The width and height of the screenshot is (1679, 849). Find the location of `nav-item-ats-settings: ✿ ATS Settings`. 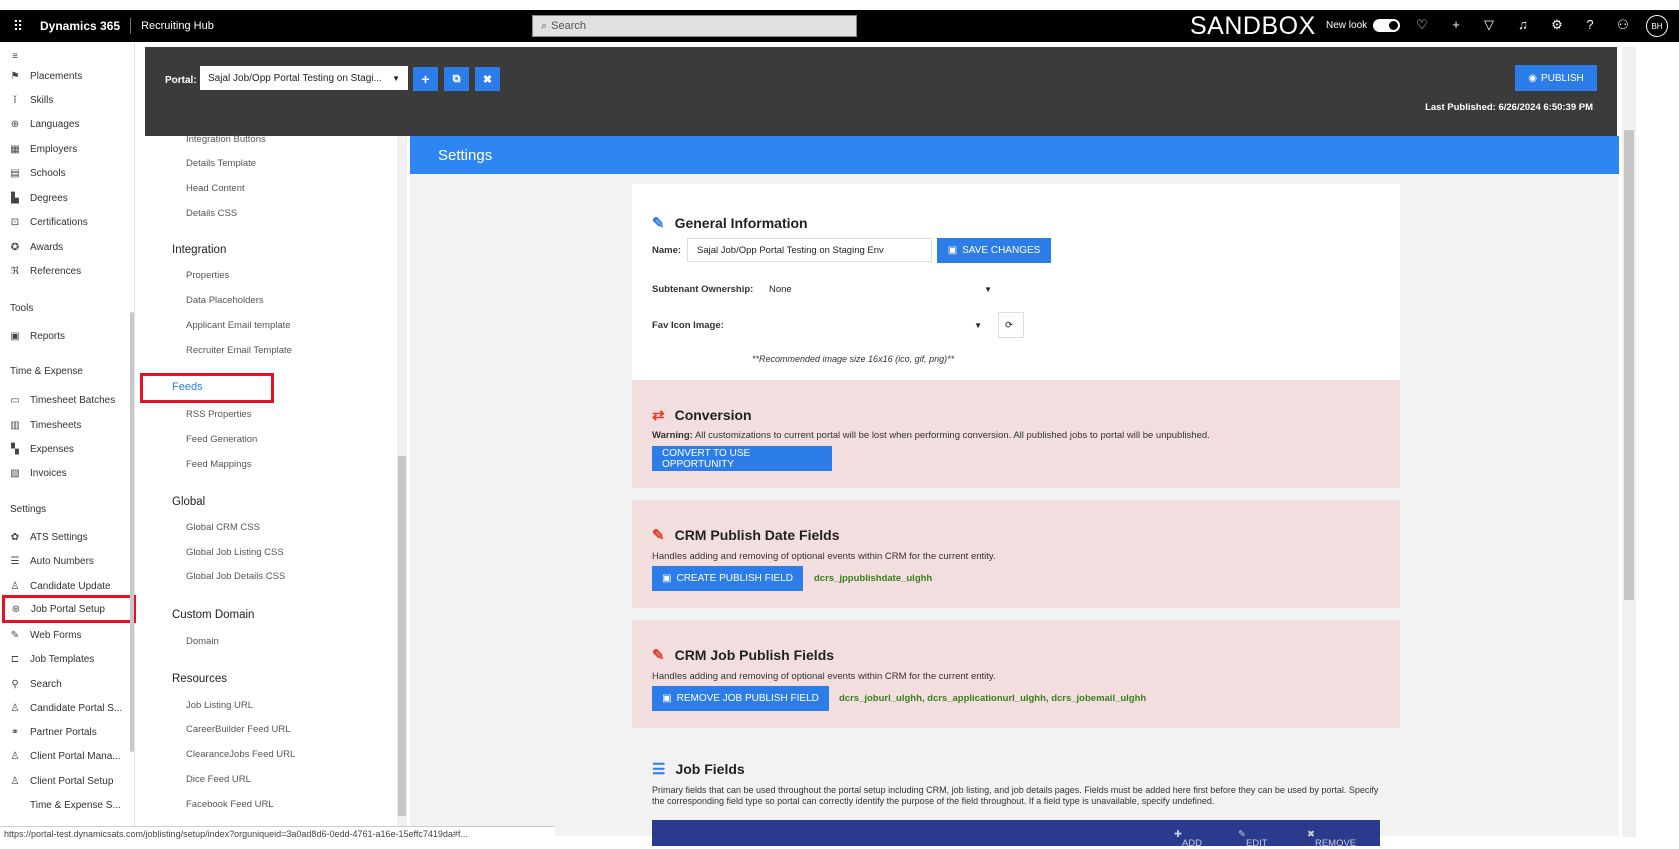

nav-item-ats-settings: ✿ ATS Settings is located at coordinates (68, 537).